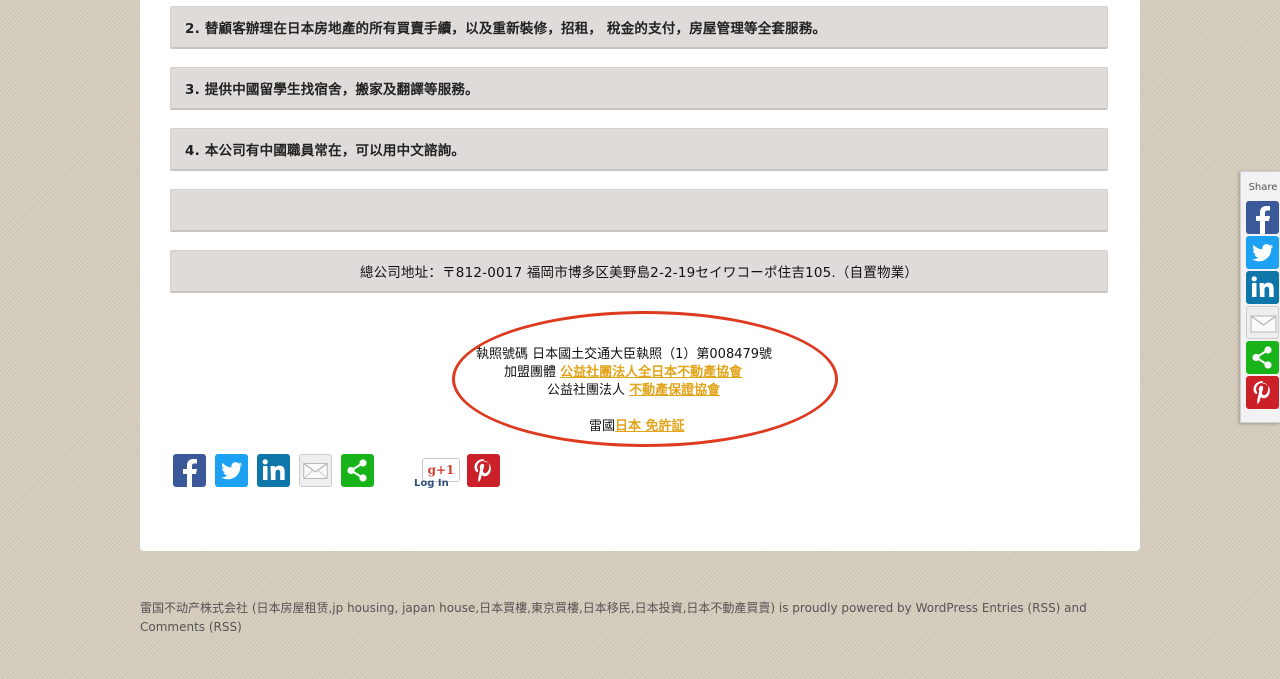 The height and width of the screenshot is (679, 1280). What do you see at coordinates (231, 470) in the screenshot?
I see `twitter-icon` at bounding box center [231, 470].